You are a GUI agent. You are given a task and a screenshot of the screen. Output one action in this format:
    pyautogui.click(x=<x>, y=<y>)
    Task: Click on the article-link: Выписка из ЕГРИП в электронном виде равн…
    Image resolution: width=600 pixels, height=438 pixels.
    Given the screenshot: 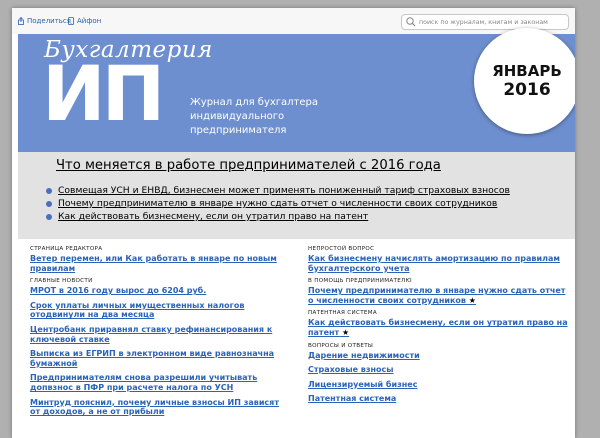 What is the action you would take?
    pyautogui.click(x=159, y=358)
    